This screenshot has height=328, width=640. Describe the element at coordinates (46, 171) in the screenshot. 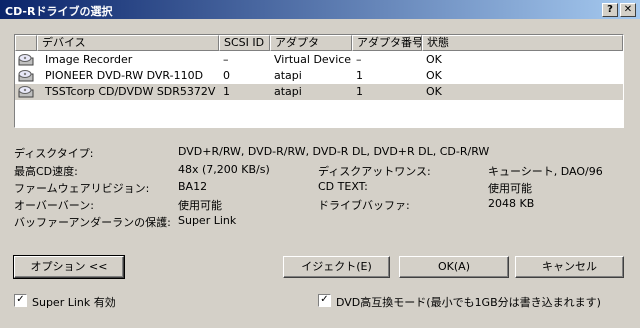

I see `max-speed-label: 最高CD速度:` at that location.